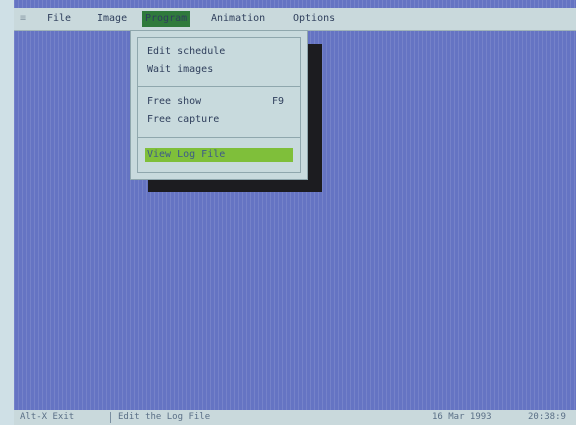 The width and height of the screenshot is (576, 425). I want to click on menu-item-label: Edit schedule, so click(186, 51).